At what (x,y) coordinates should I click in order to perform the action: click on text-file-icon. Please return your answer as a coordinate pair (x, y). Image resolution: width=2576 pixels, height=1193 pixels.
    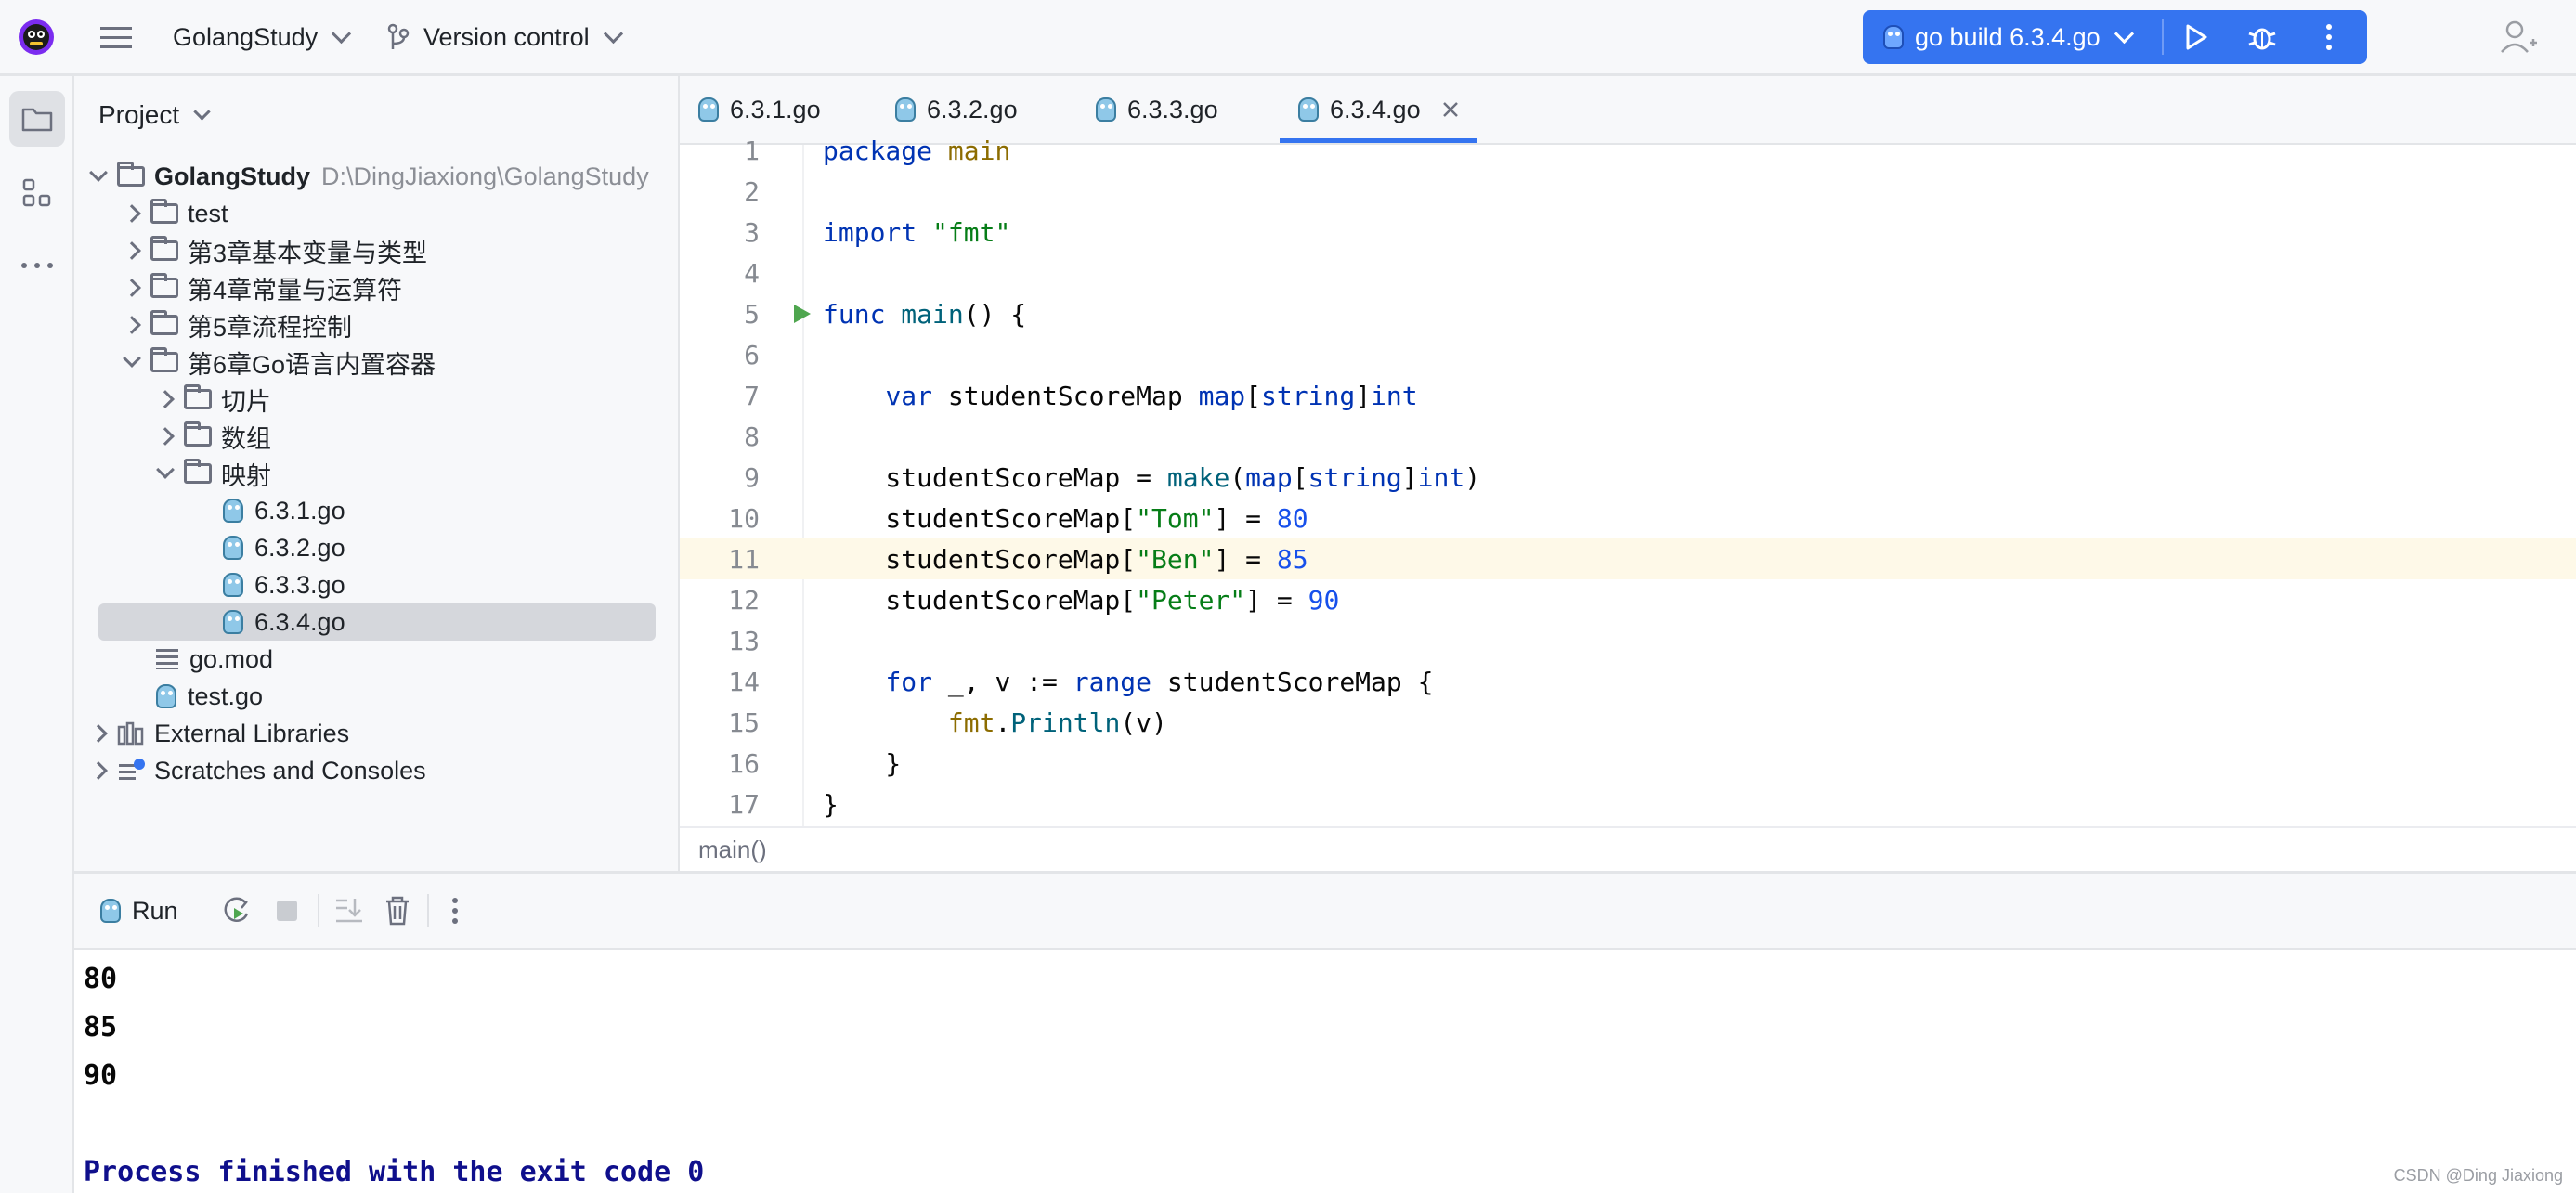
    Looking at the image, I should click on (167, 659).